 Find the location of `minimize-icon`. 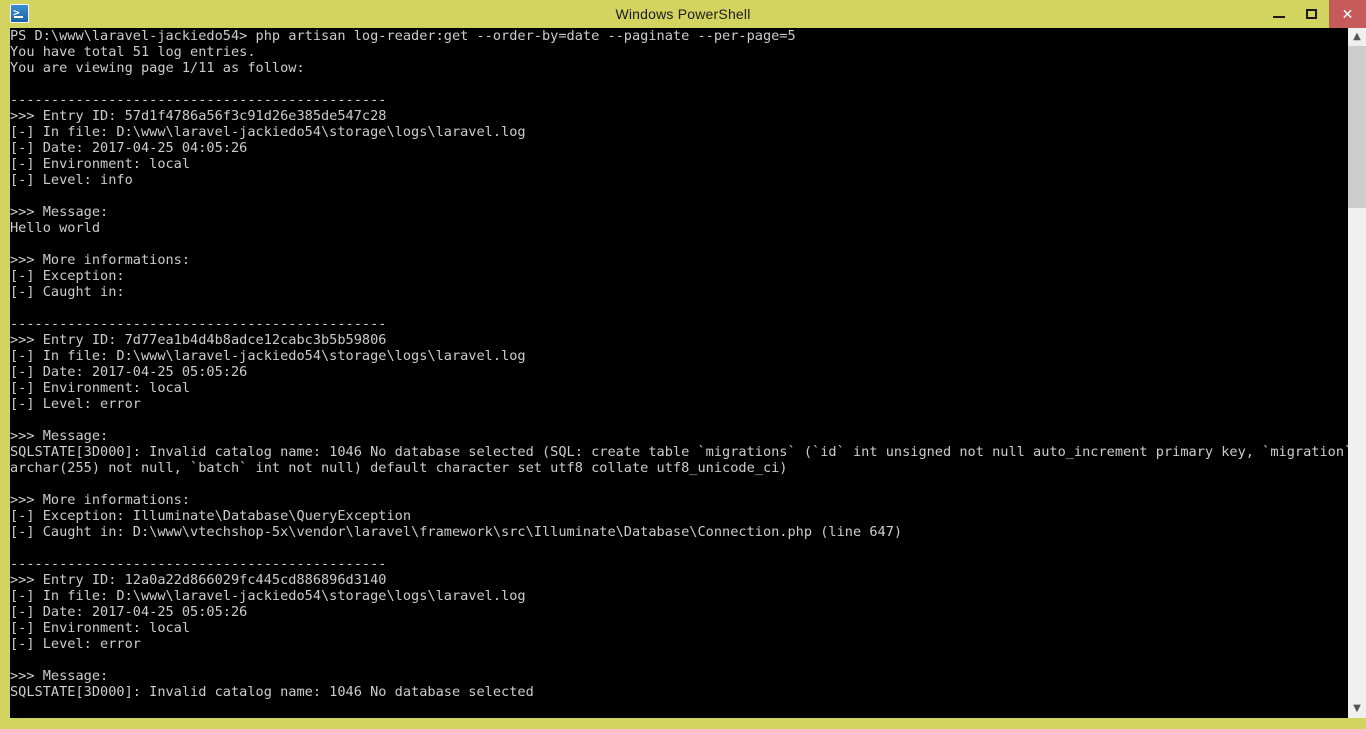

minimize-icon is located at coordinates (1279, 17).